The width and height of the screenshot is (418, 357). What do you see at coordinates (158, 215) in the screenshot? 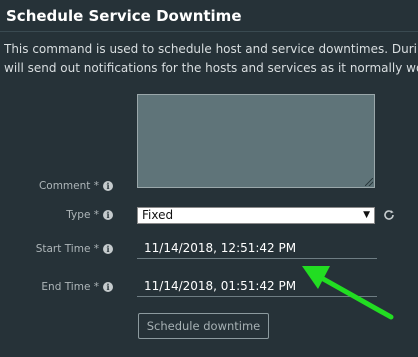
I see `type-selected-value: Fixed` at bounding box center [158, 215].